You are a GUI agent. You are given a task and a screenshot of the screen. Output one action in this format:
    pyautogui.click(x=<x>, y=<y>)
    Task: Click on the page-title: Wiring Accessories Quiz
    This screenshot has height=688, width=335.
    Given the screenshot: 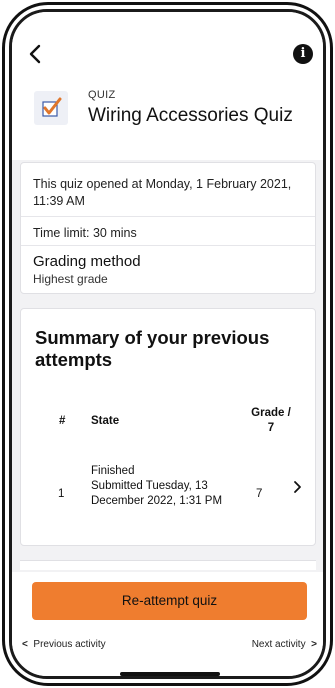 What is the action you would take?
    pyautogui.click(x=190, y=115)
    